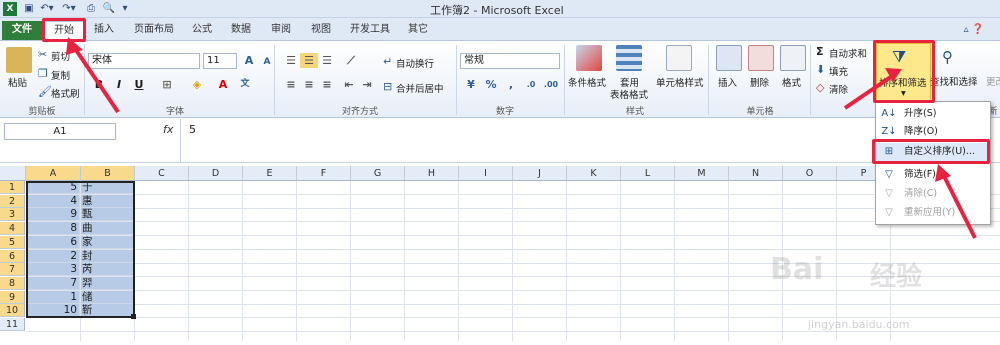 The width and height of the screenshot is (1000, 345). What do you see at coordinates (838, 71) in the screenshot?
I see `fill-button: 填充` at bounding box center [838, 71].